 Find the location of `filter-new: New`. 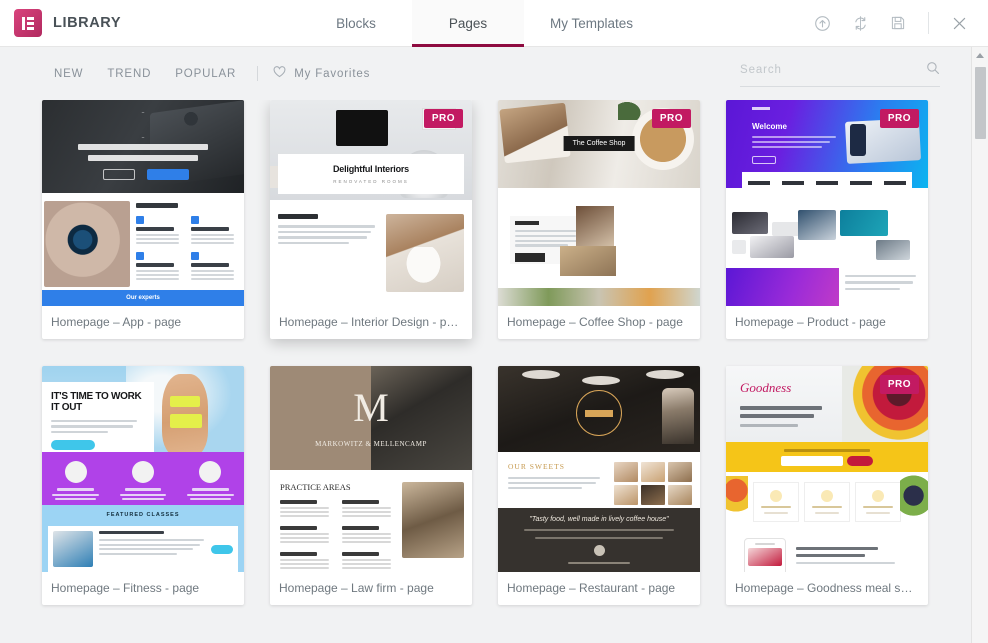

filter-new: New is located at coordinates (68, 74).